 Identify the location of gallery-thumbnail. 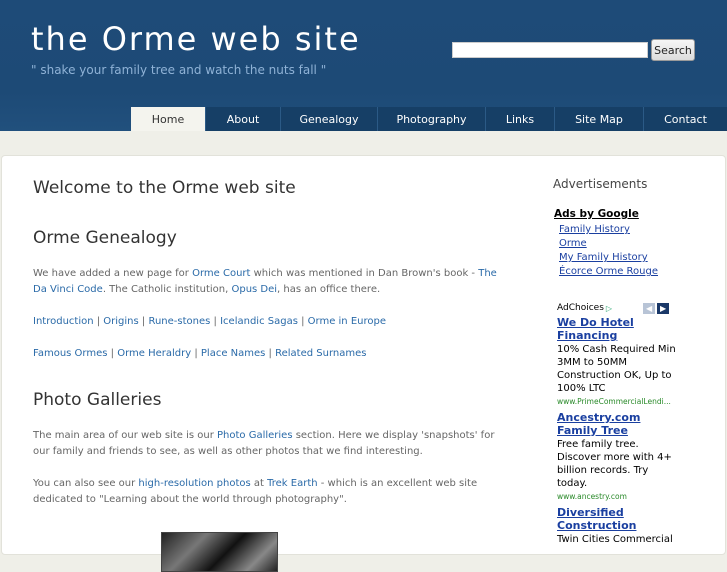
(219, 552).